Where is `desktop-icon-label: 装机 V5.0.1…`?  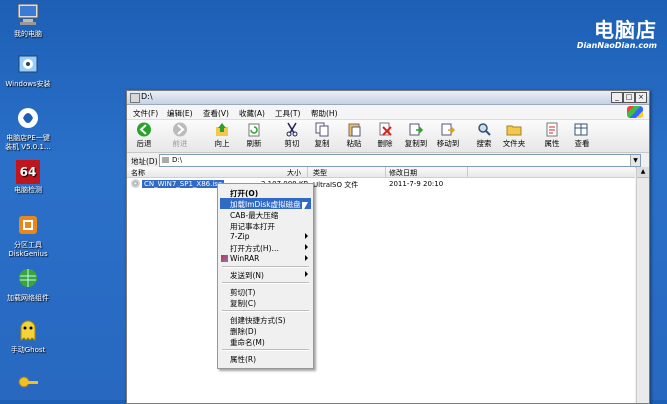 desktop-icon-label: 装机 V5.0.1… is located at coordinates (28, 147).